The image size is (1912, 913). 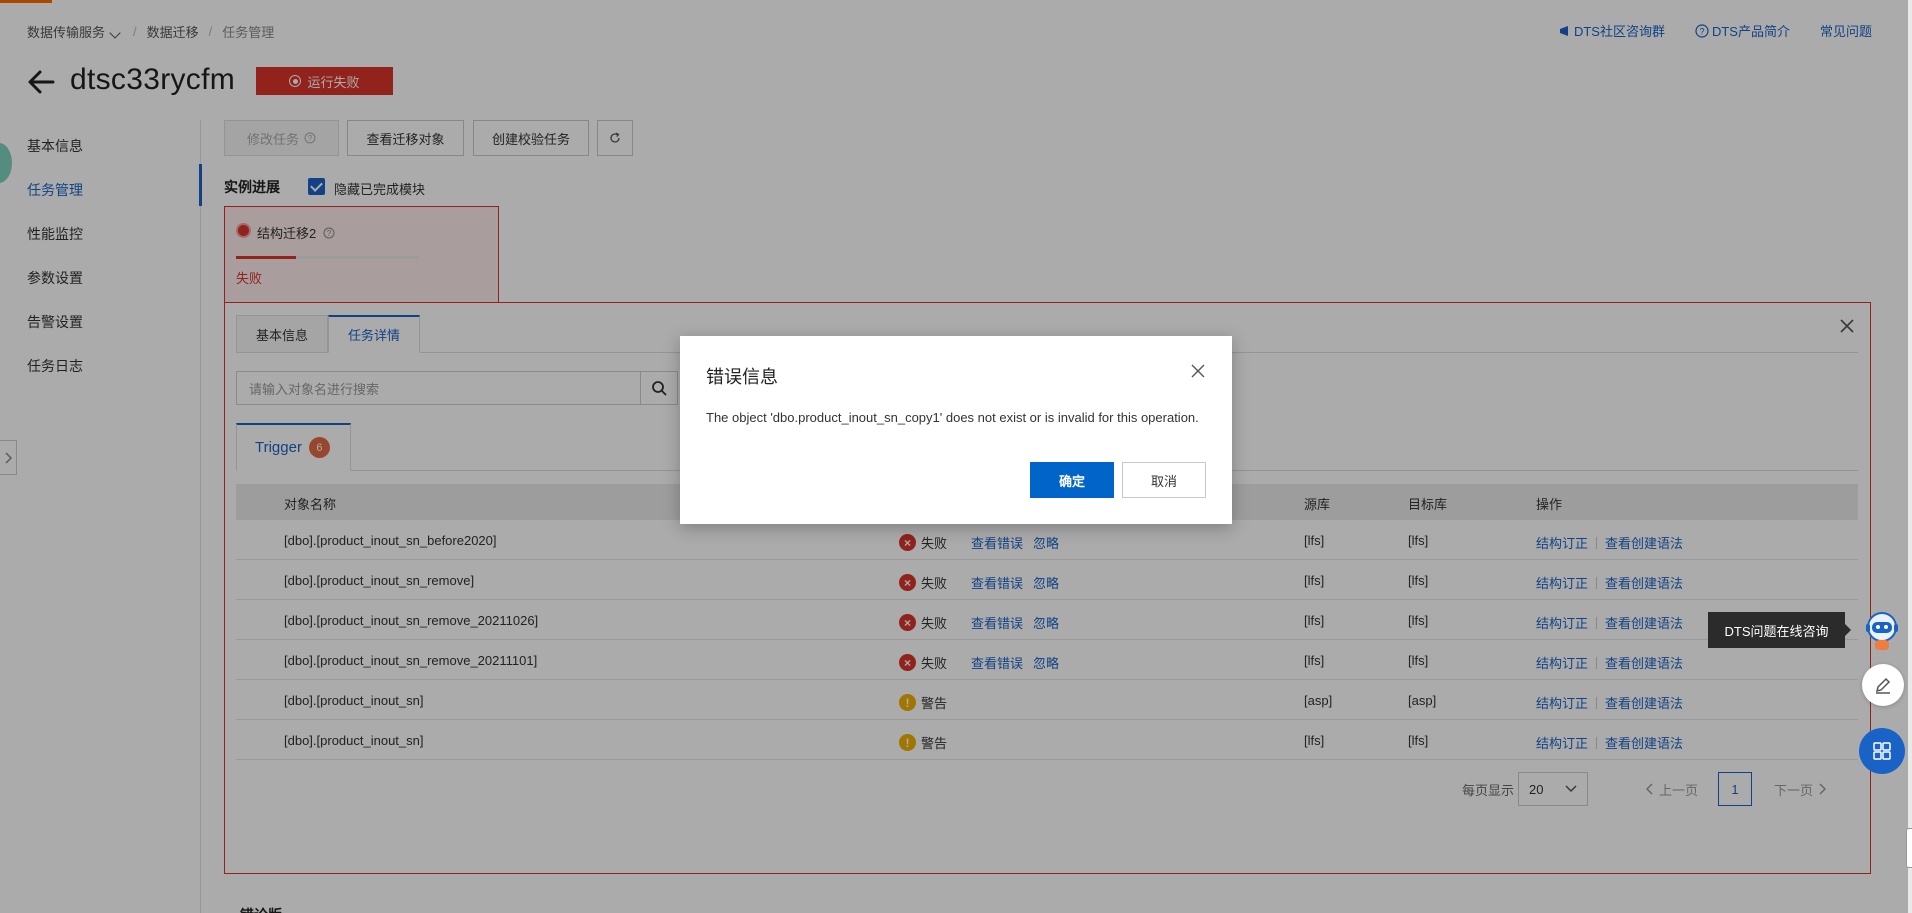 I want to click on assistant-tooltip: DTS问题在线咨询, so click(x=1779, y=630).